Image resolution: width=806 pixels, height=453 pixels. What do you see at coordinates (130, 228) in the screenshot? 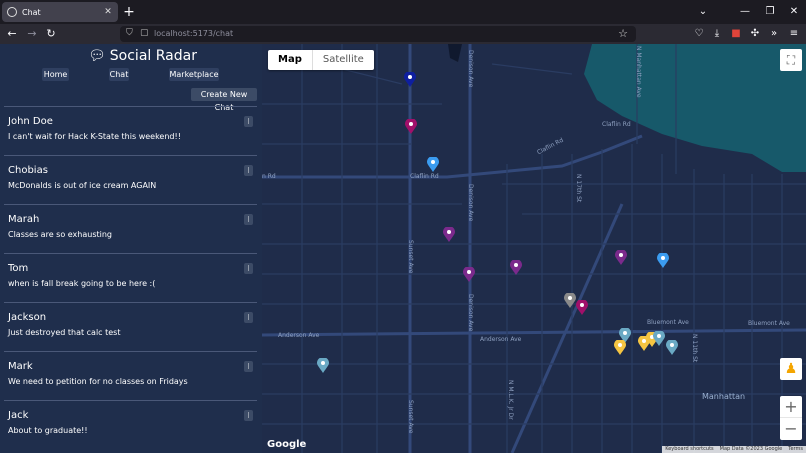
I see `chat-item: Marah Classes are so exhausting ⁝` at bounding box center [130, 228].